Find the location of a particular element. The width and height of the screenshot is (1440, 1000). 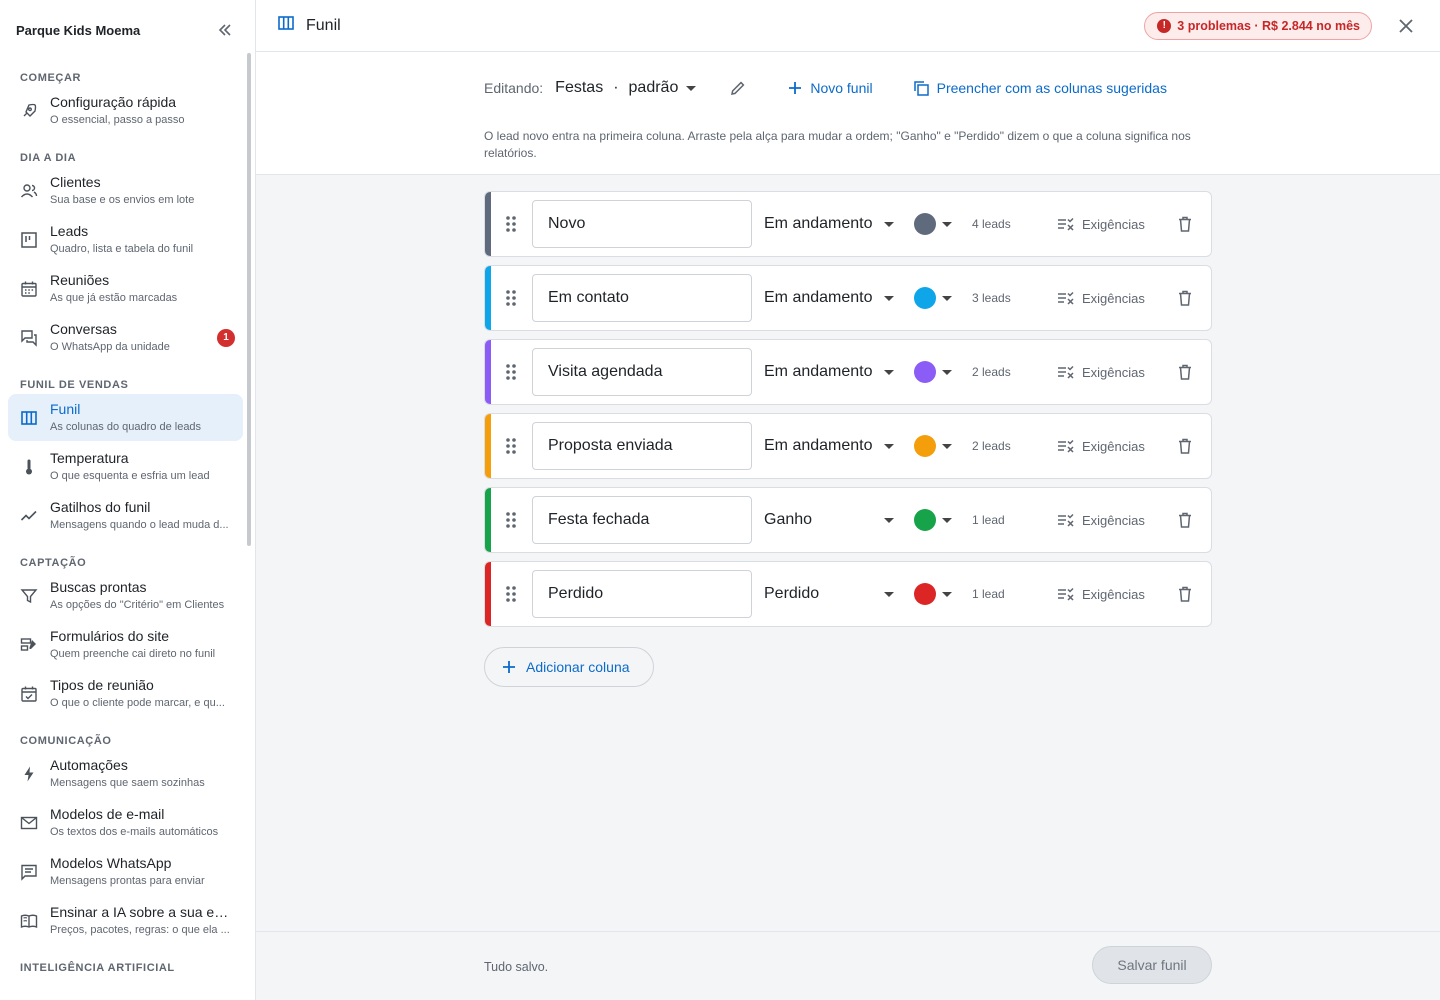

save-status: Tudo salvo. is located at coordinates (516, 966).